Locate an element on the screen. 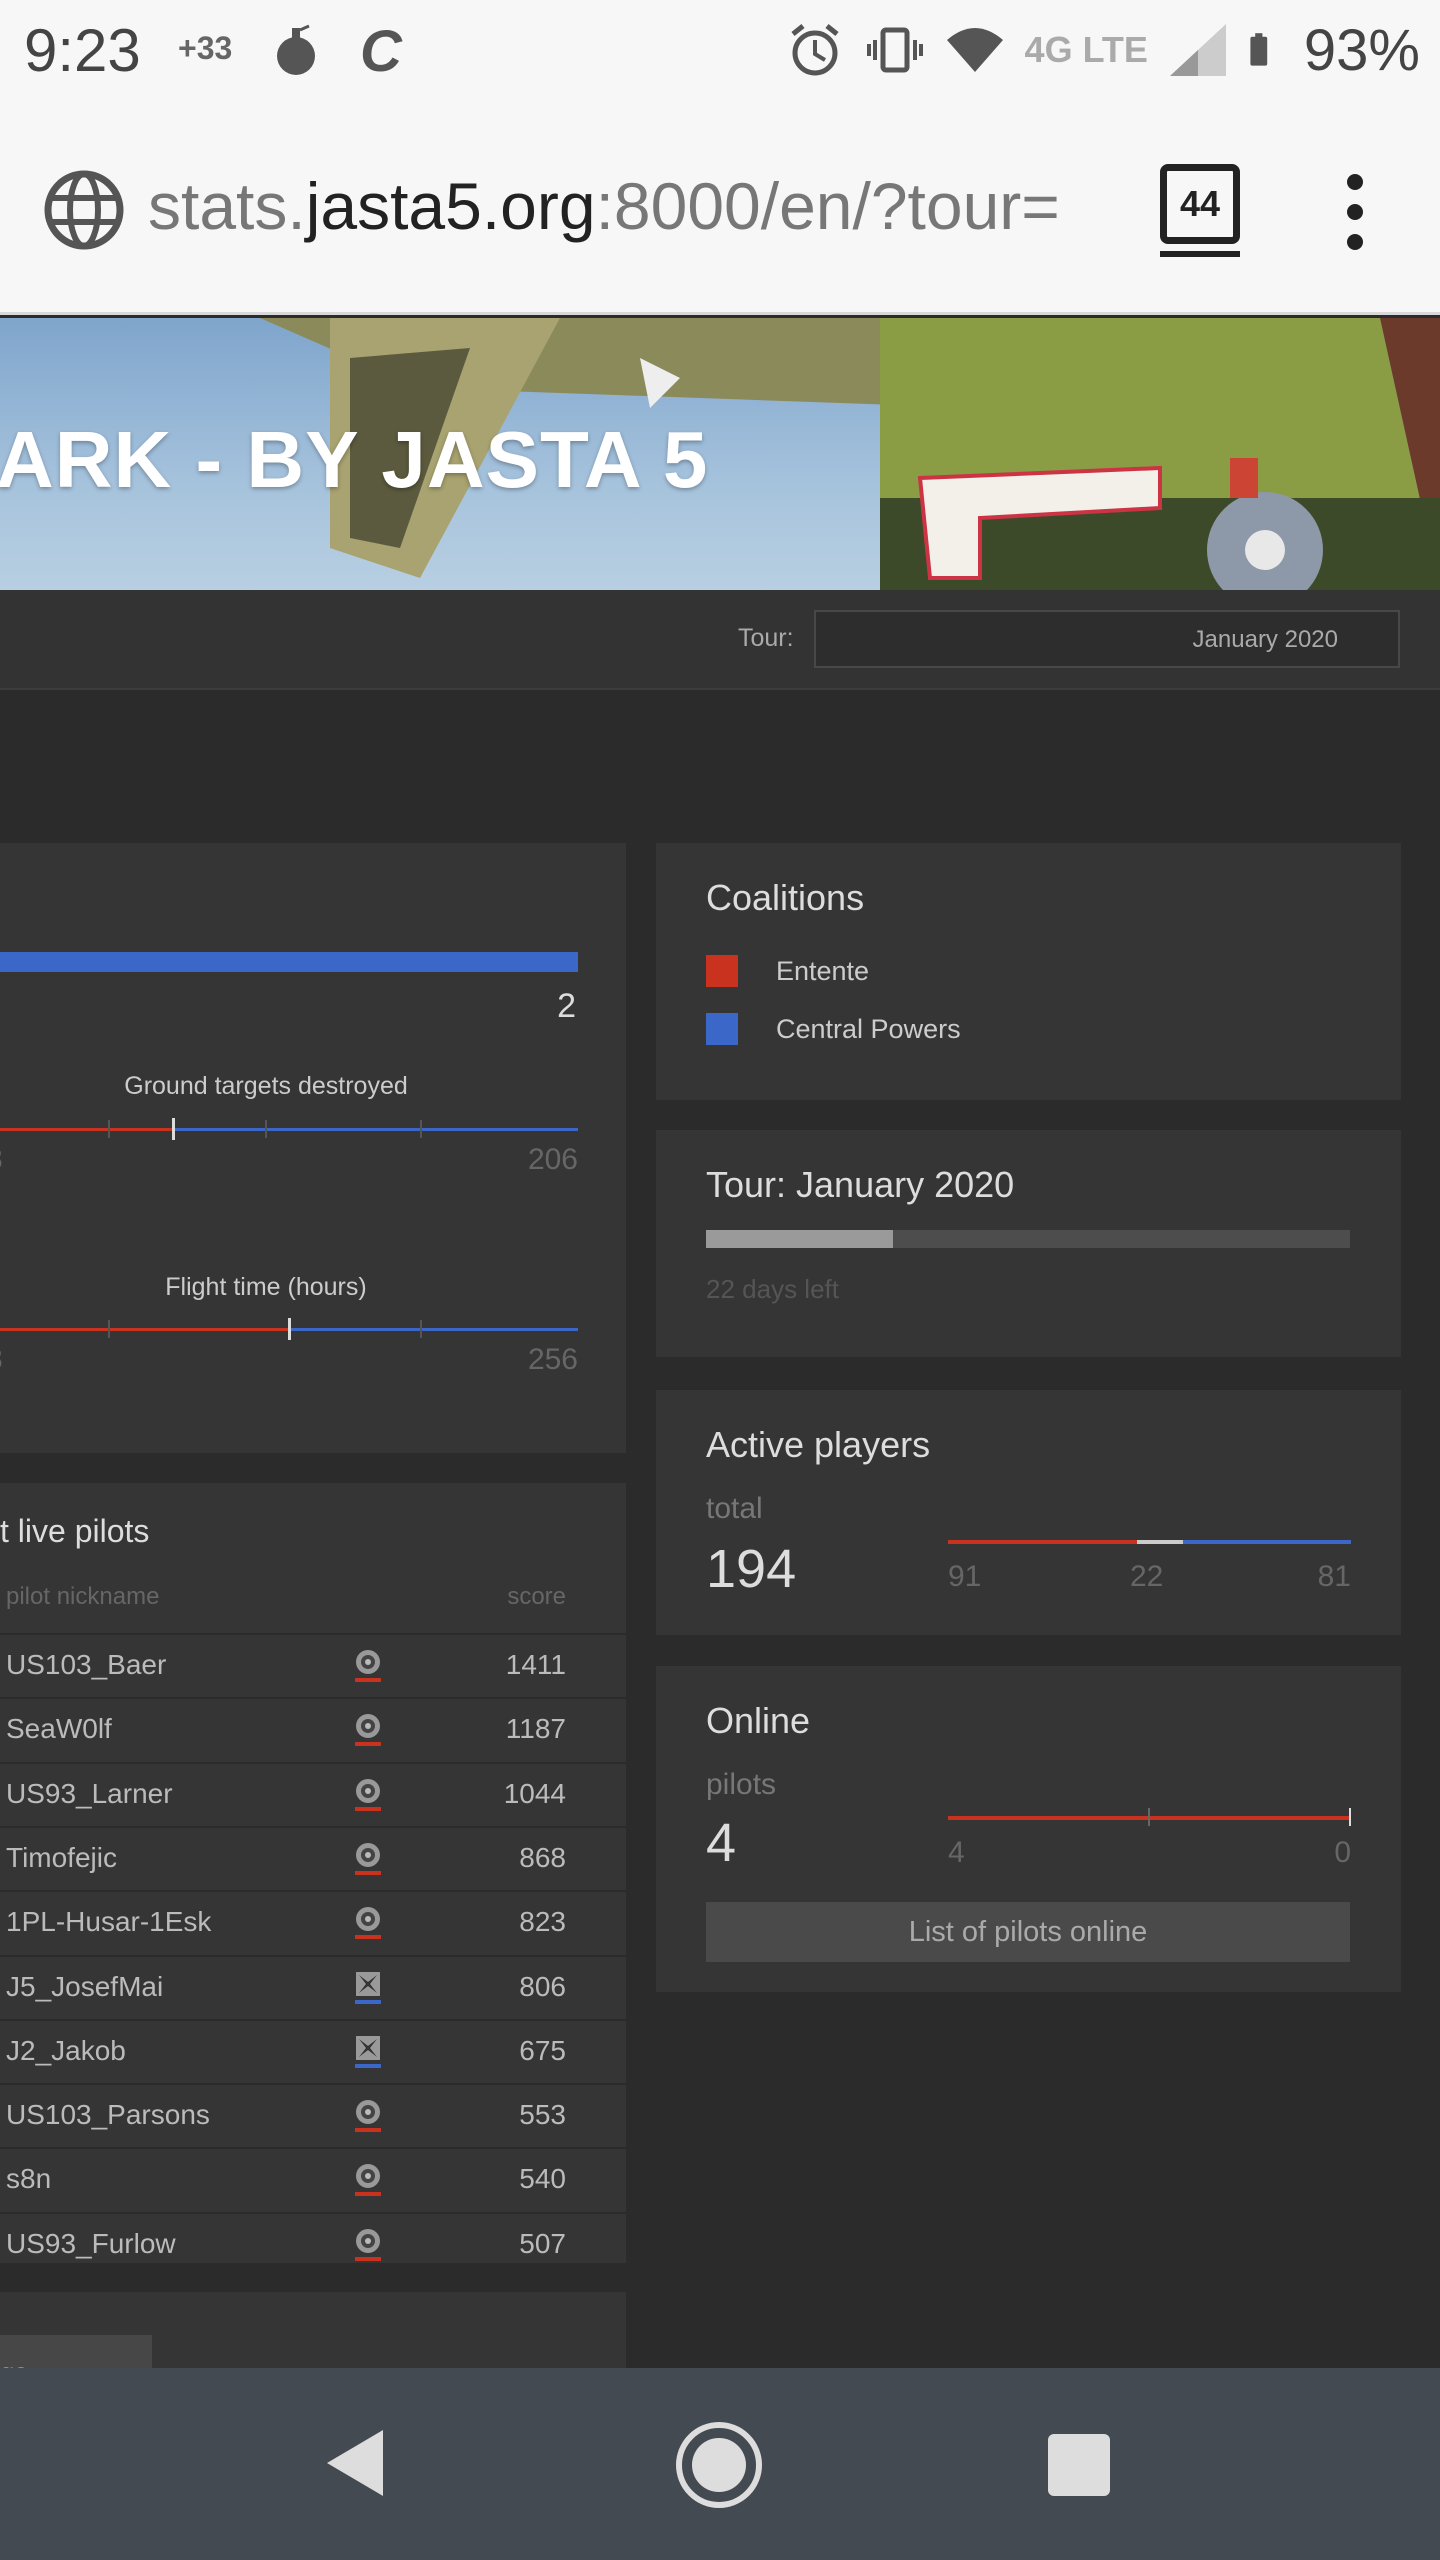  pilot-score: 507 is located at coordinates (542, 2243).